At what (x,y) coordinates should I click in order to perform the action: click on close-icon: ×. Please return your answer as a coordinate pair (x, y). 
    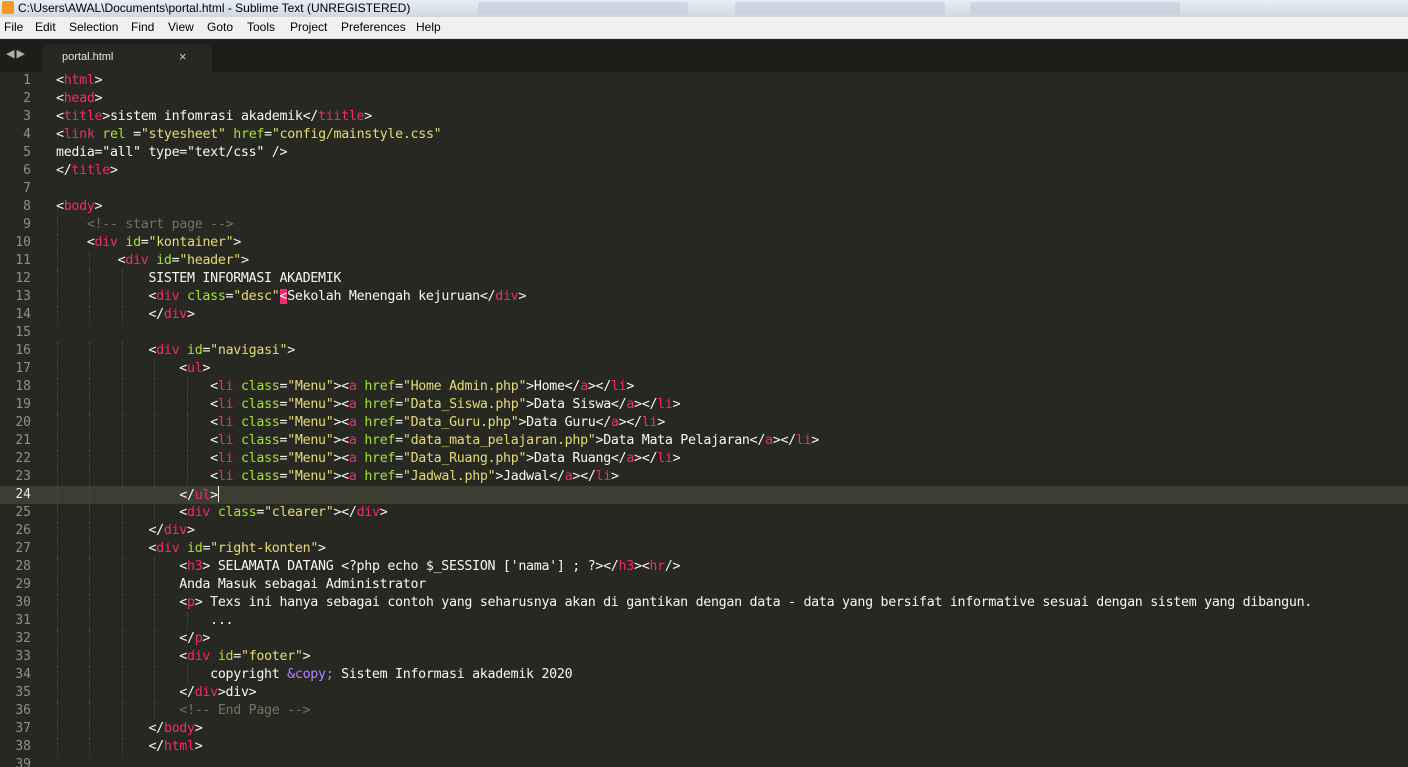
    Looking at the image, I should click on (183, 56).